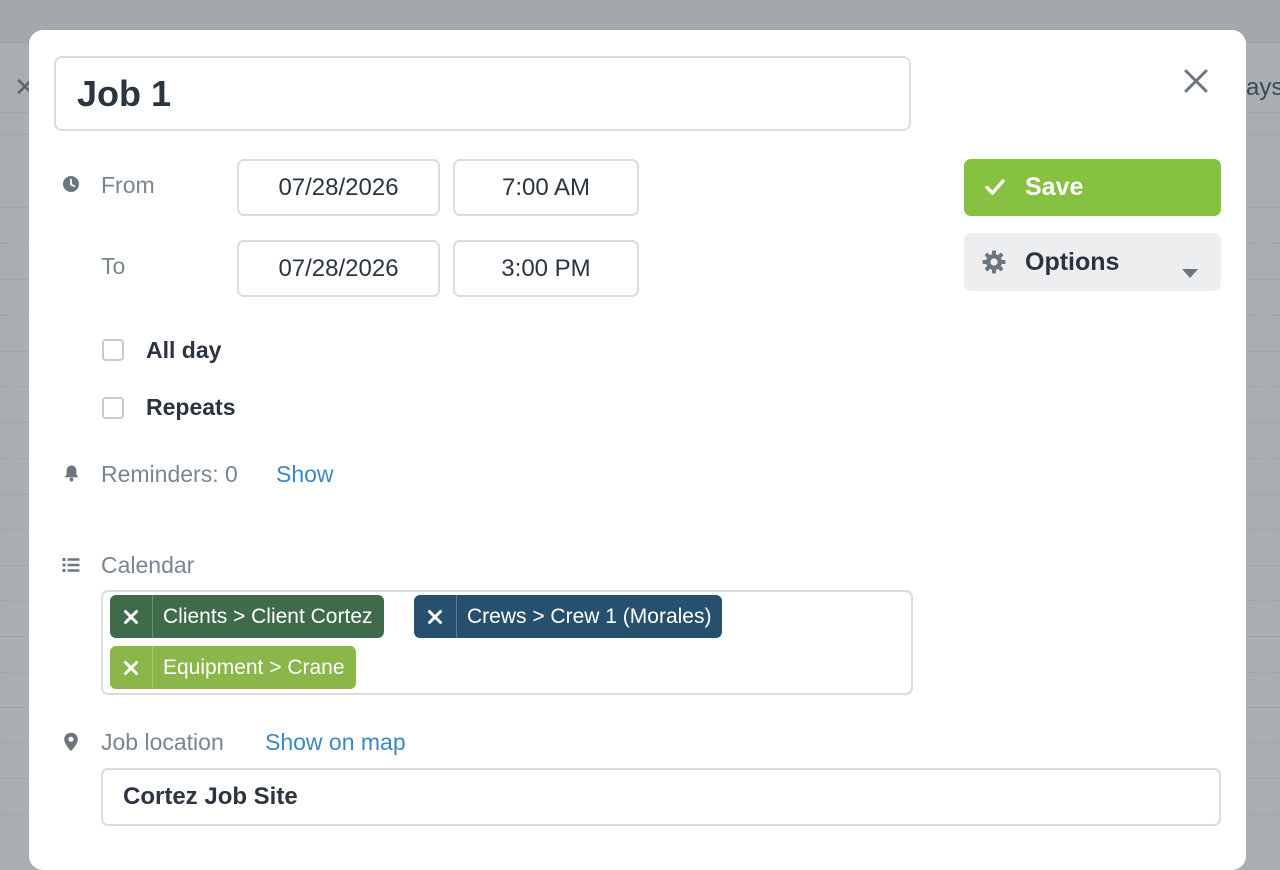  What do you see at coordinates (546, 268) in the screenshot?
I see `to-time-input: 3:00 PM` at bounding box center [546, 268].